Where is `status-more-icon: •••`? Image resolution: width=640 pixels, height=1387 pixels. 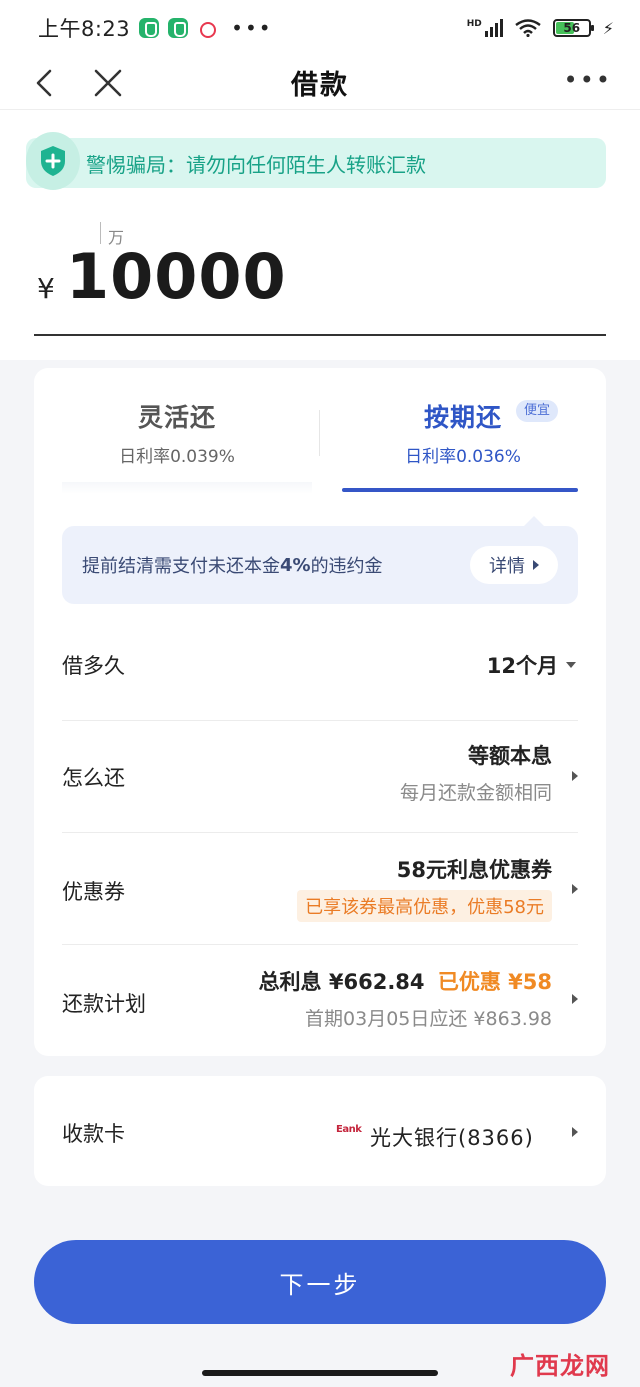 status-more-icon: ••• is located at coordinates (252, 28).